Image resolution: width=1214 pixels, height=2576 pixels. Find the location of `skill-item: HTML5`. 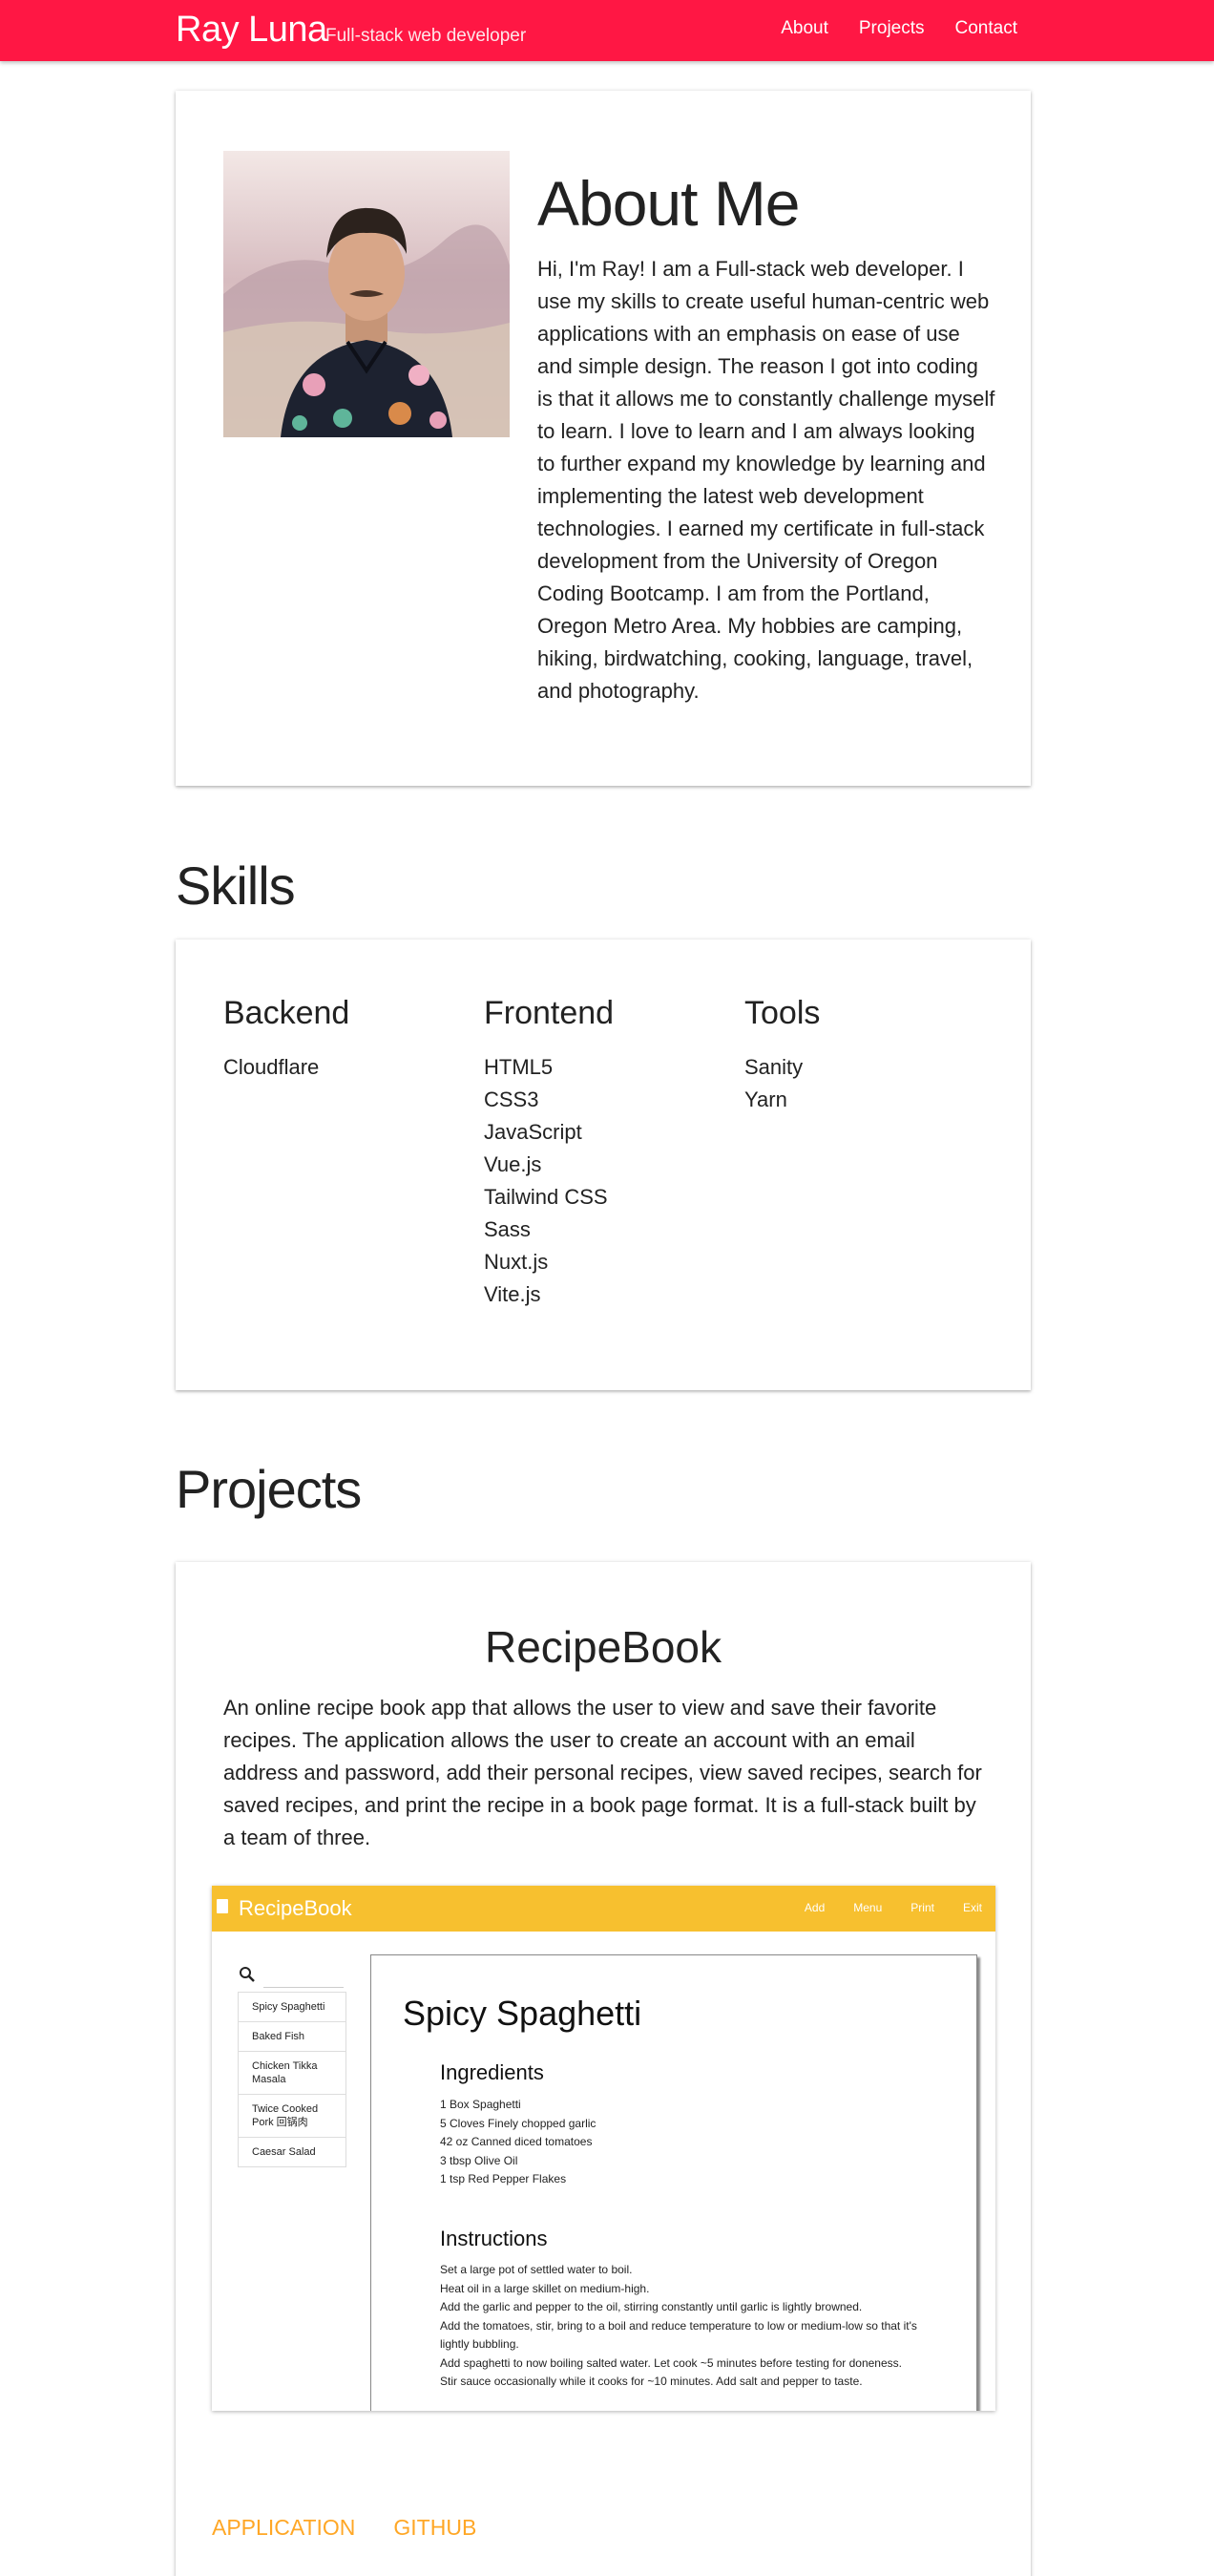

skill-item: HTML5 is located at coordinates (519, 1067).